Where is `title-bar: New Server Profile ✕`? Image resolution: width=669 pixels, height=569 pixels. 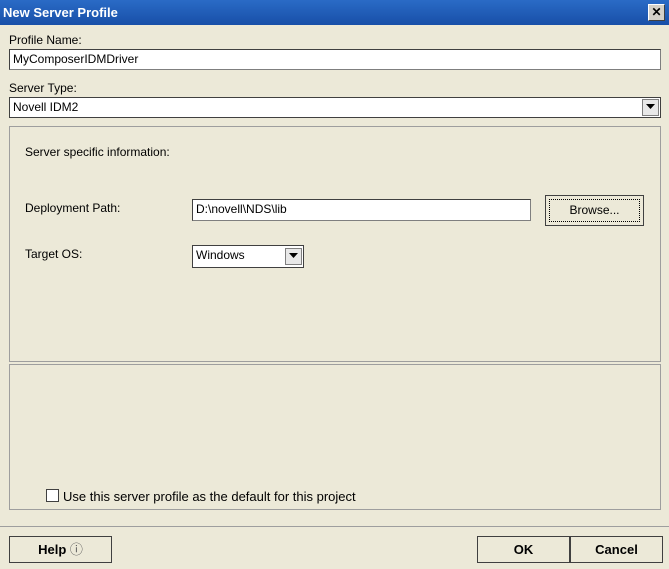
title-bar: New Server Profile ✕ is located at coordinates (334, 12).